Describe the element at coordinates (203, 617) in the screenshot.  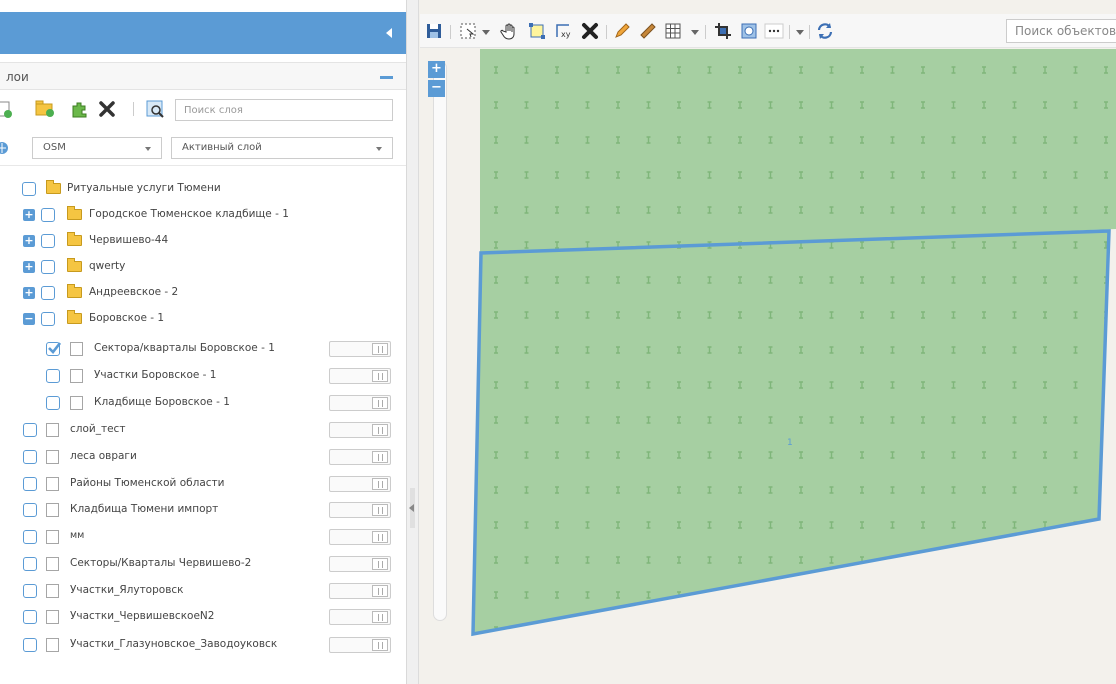
I see `tree-item: Участки_ЧервишевскоеN2` at that location.